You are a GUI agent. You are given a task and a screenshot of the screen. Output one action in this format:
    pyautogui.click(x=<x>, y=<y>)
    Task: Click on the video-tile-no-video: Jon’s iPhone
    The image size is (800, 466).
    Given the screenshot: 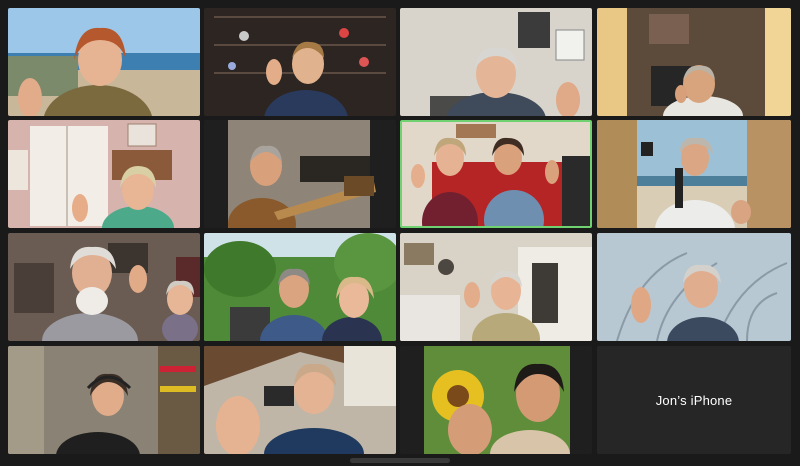 What is the action you would take?
    pyautogui.click(x=694, y=400)
    